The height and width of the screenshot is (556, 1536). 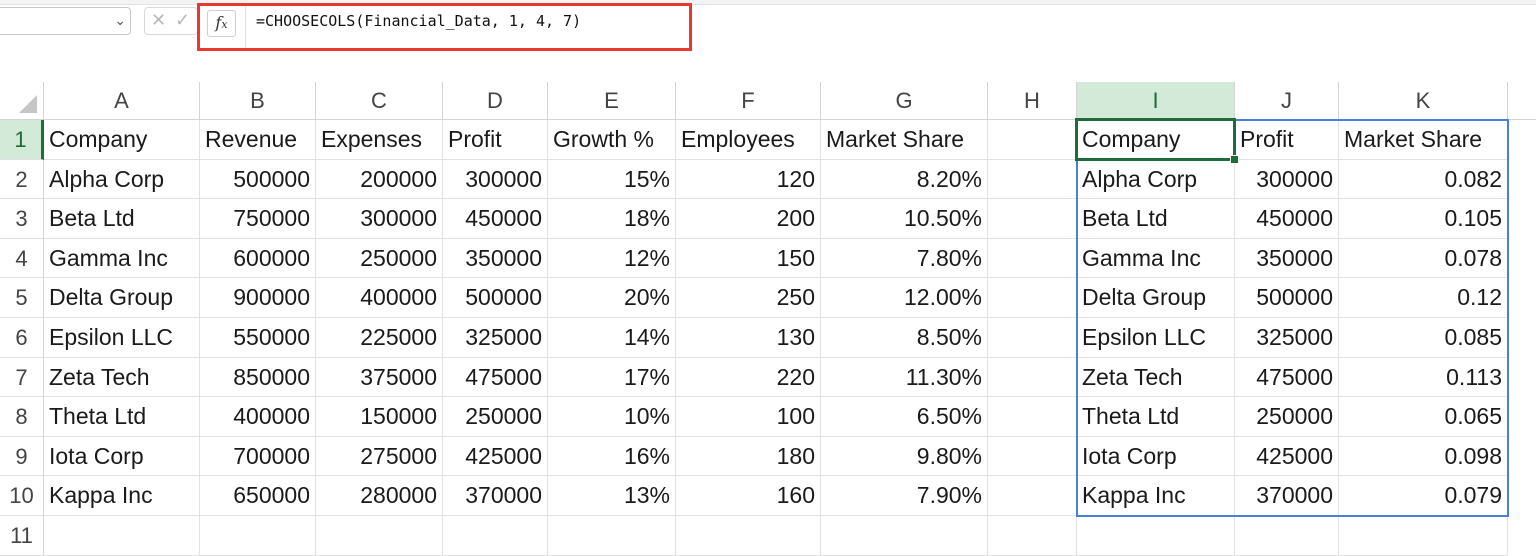 What do you see at coordinates (612, 140) in the screenshot?
I see `source-header-cell: Growth %` at bounding box center [612, 140].